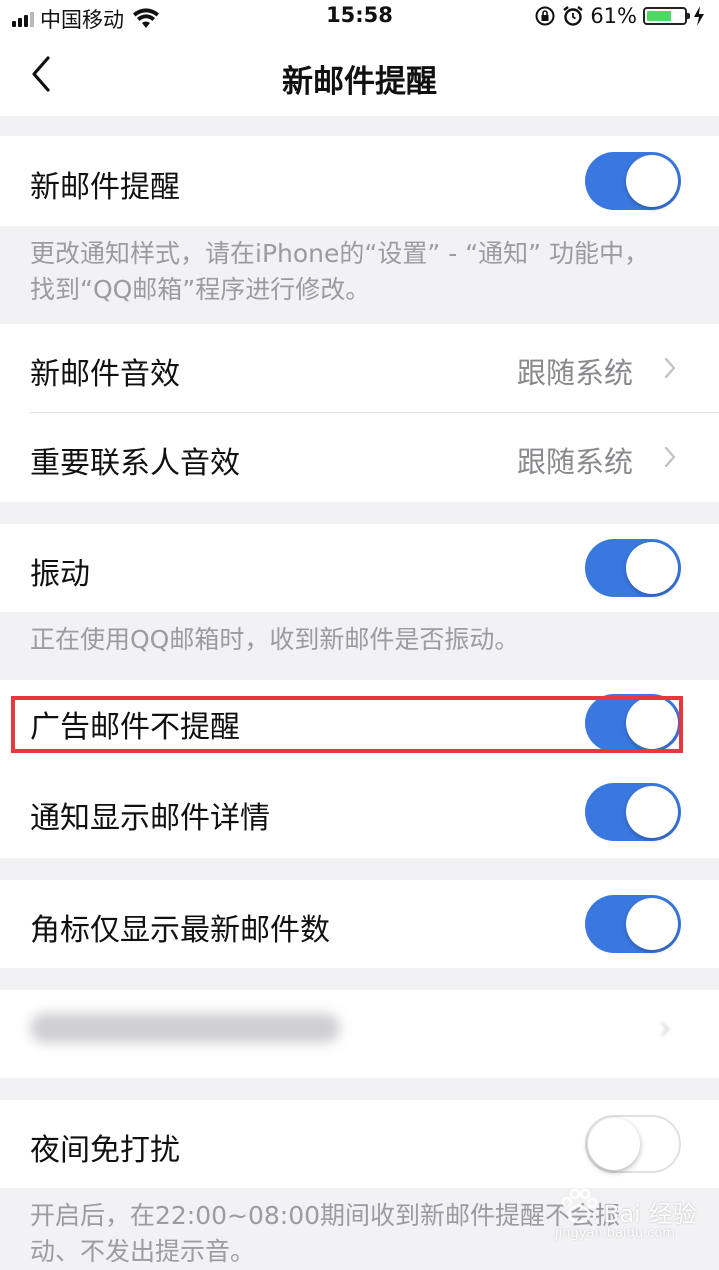  Describe the element at coordinates (574, 462) in the screenshot. I see `vip-sound-value: 跟随系统` at that location.